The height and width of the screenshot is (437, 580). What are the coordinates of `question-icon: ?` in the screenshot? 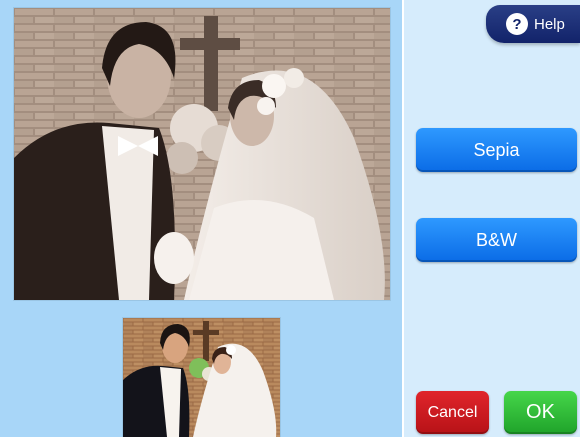 It's located at (517, 24).